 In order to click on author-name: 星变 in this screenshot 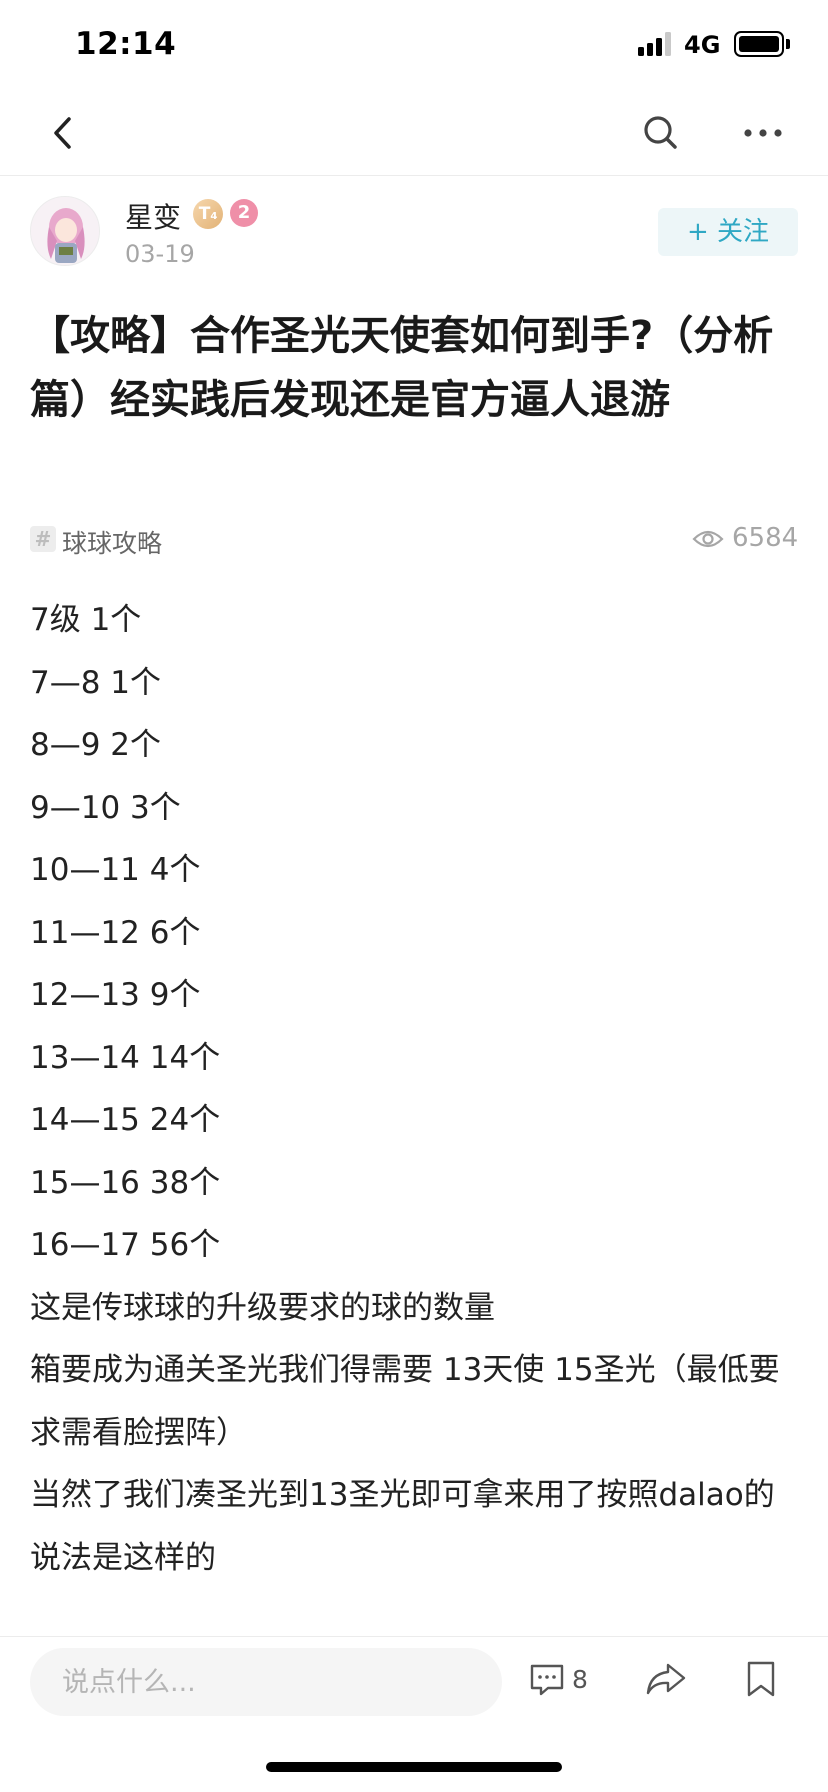, I will do `click(153, 216)`.